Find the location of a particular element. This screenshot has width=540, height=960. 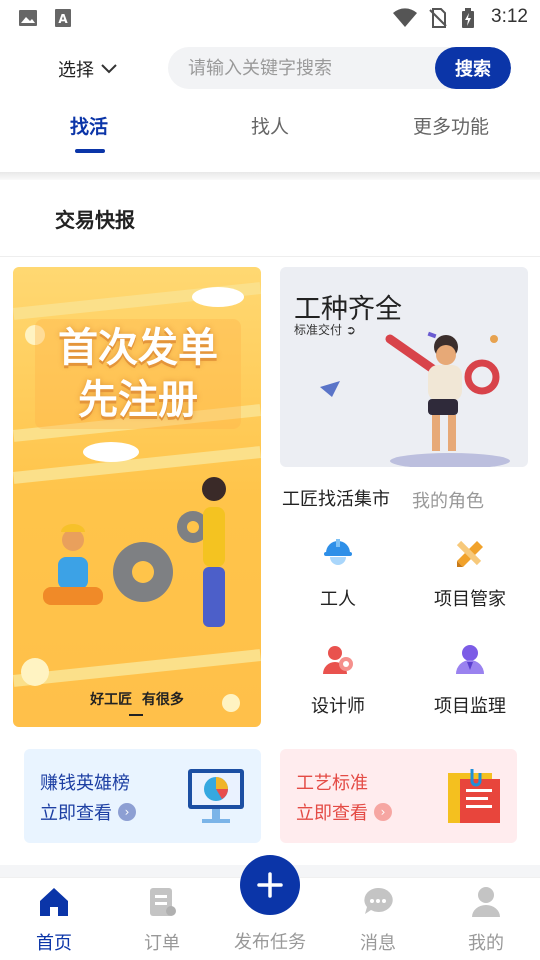

hero-ranking-title: 赚钱英雄榜 is located at coordinates (85, 783).